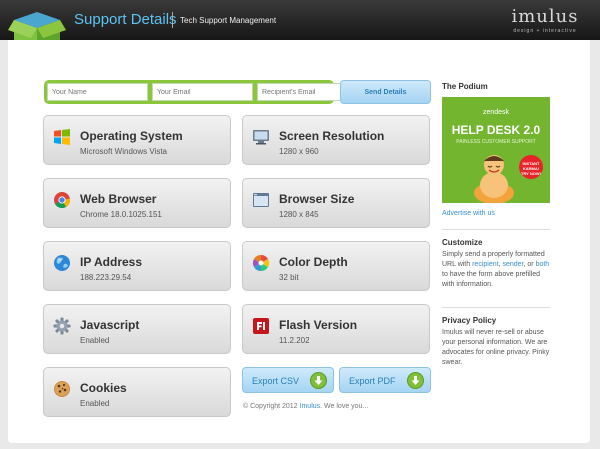 The height and width of the screenshot is (449, 600). I want to click on card-flash-version: Flash Version 11.2.202, so click(336, 329).